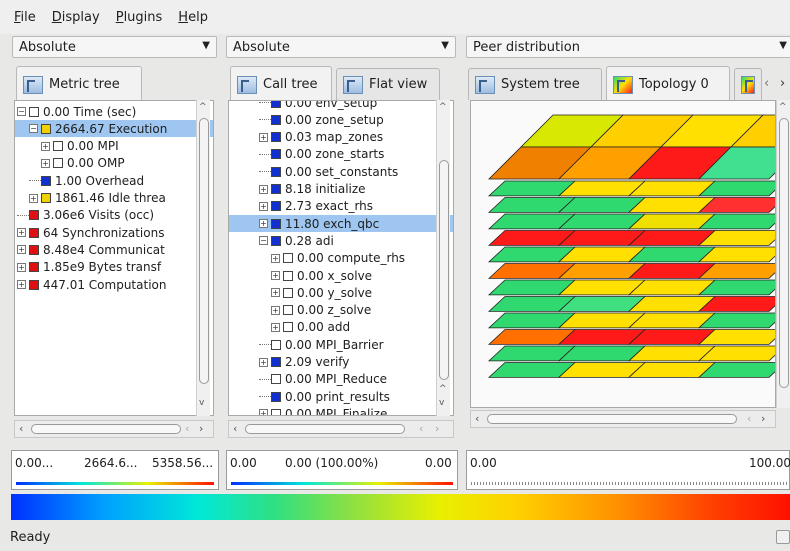  Describe the element at coordinates (281, 84) in the screenshot. I see `tab-call-tree: Call tree` at that location.